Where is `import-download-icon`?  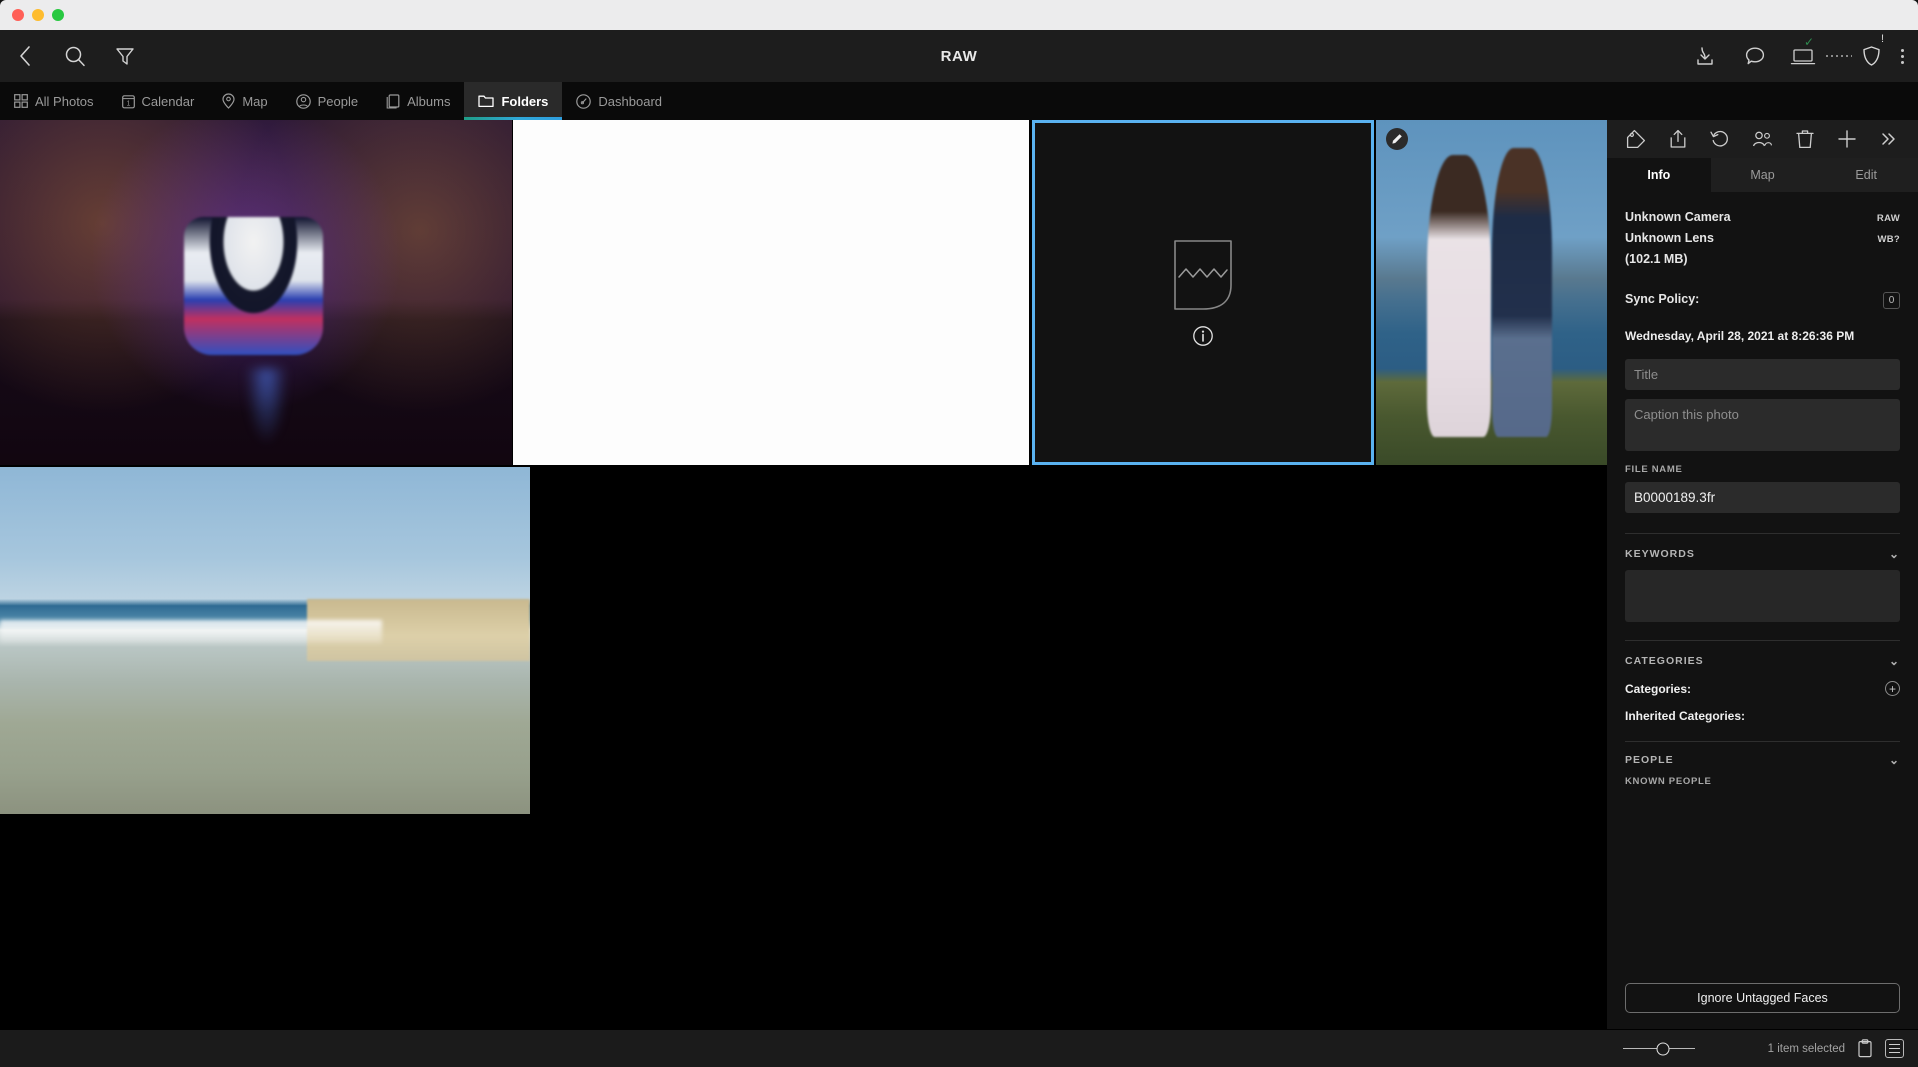
import-download-icon is located at coordinates (1705, 56).